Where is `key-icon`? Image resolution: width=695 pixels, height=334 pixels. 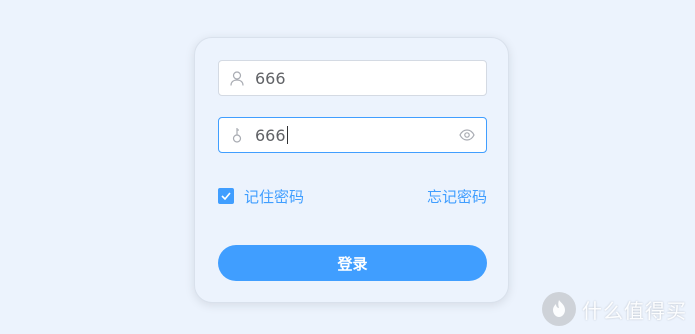
key-icon is located at coordinates (237, 135).